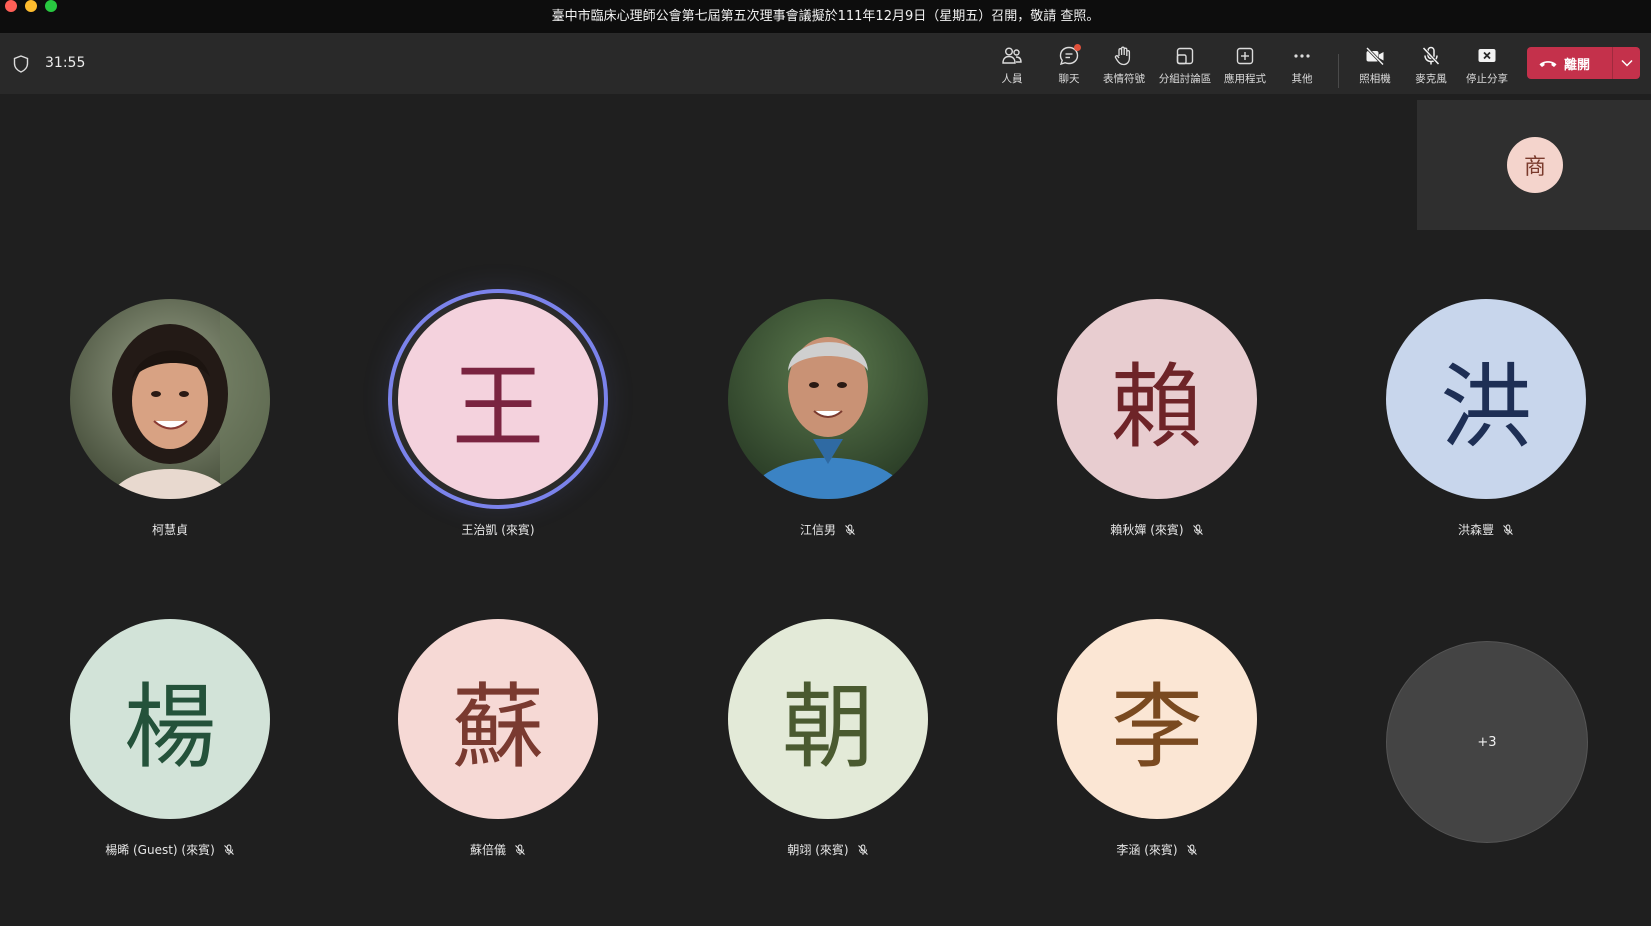  Describe the element at coordinates (1157, 399) in the screenshot. I see `participant-avatar: 賴` at that location.